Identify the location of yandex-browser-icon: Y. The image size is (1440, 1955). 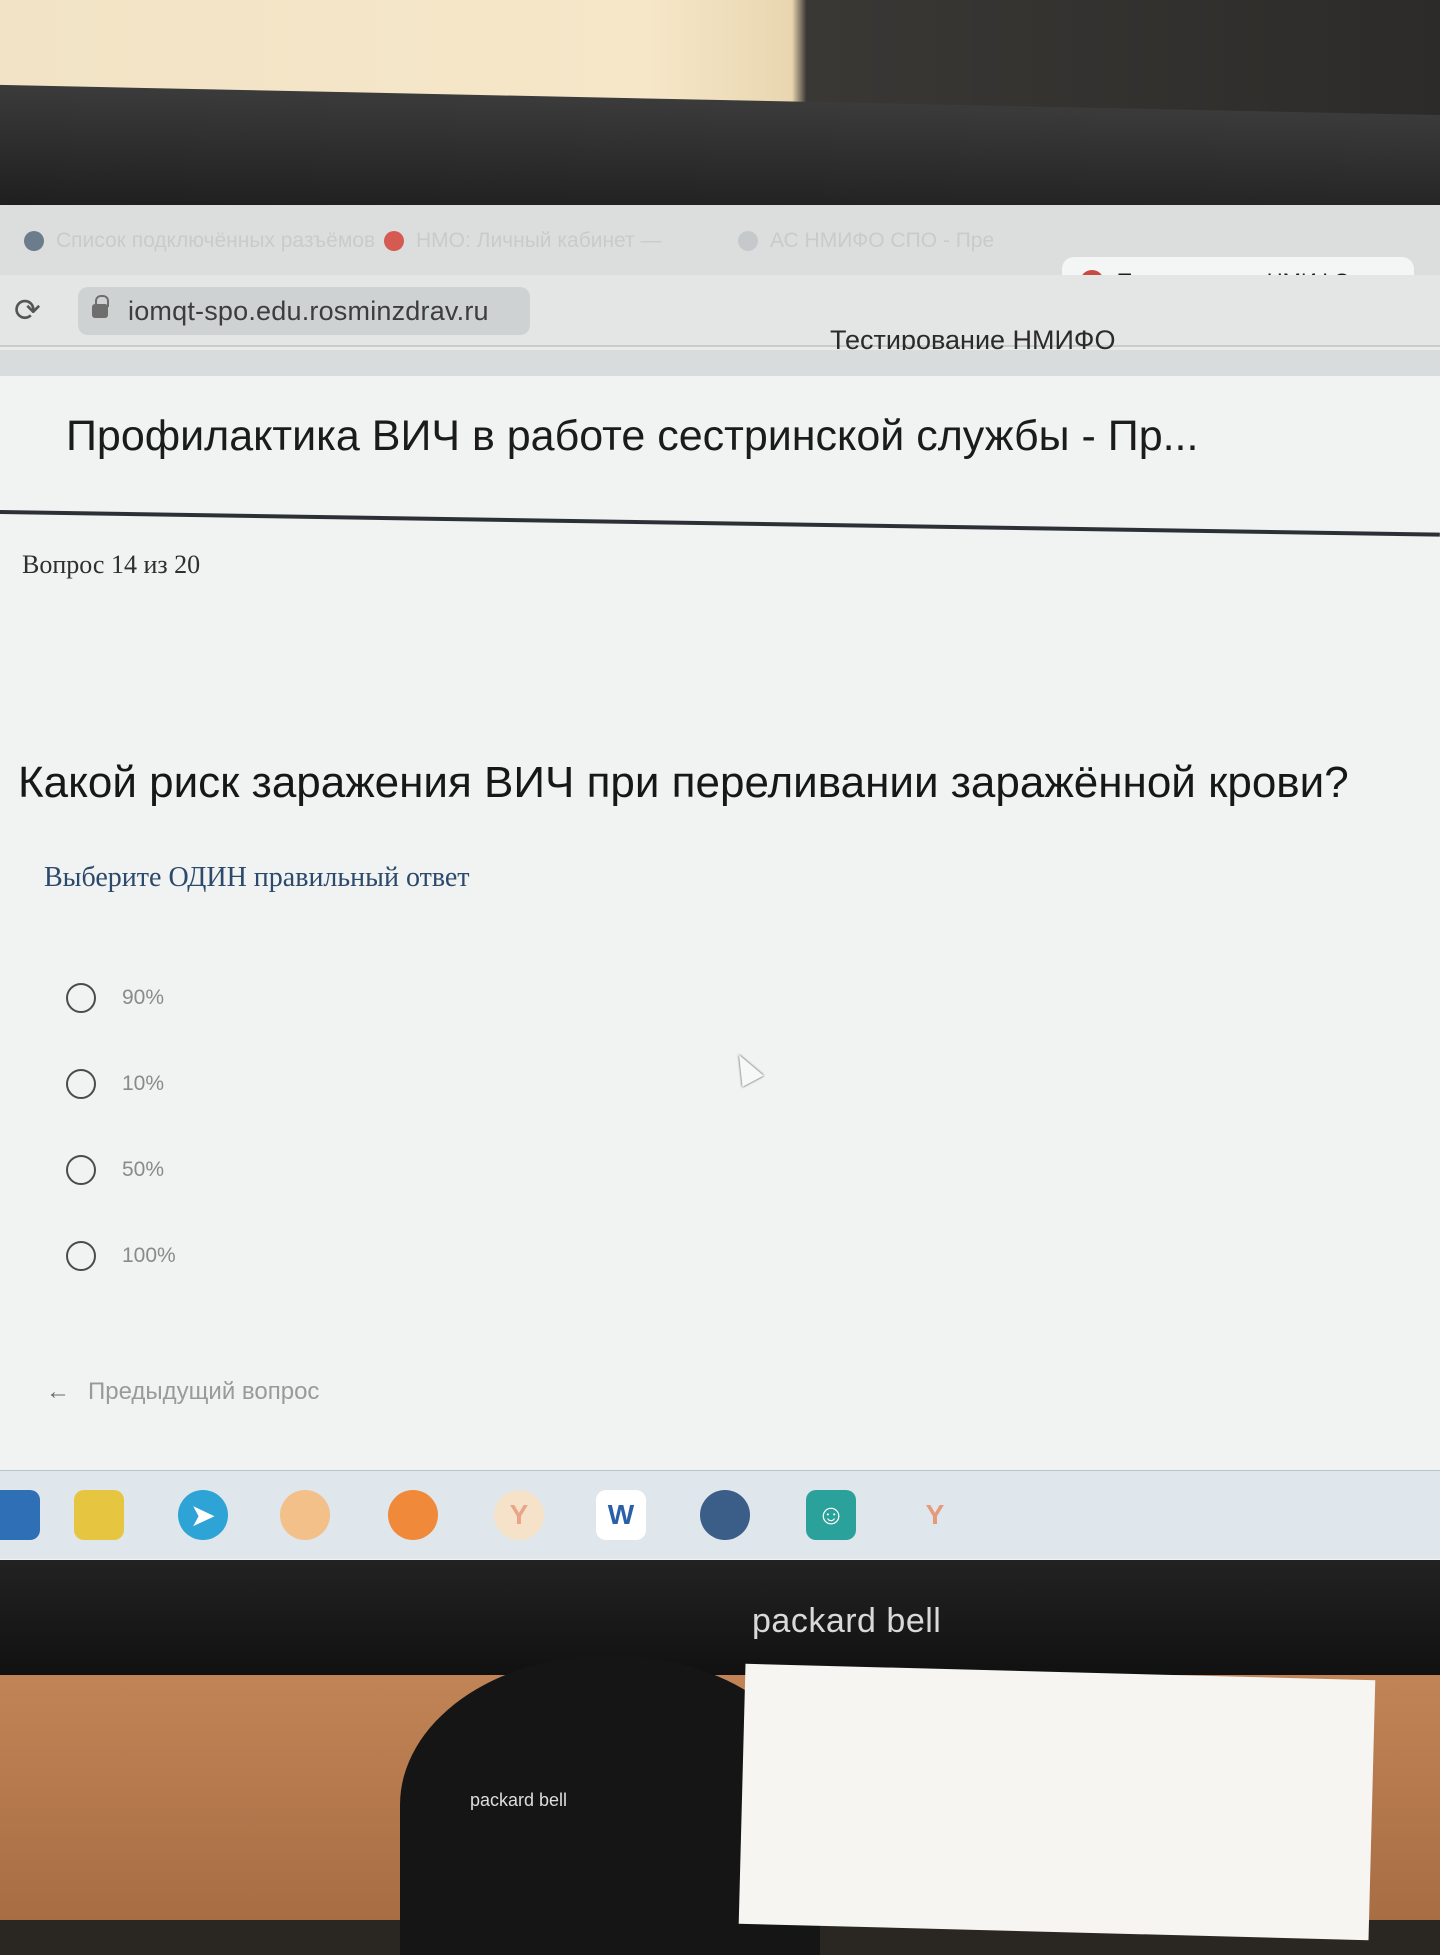
(519, 1515).